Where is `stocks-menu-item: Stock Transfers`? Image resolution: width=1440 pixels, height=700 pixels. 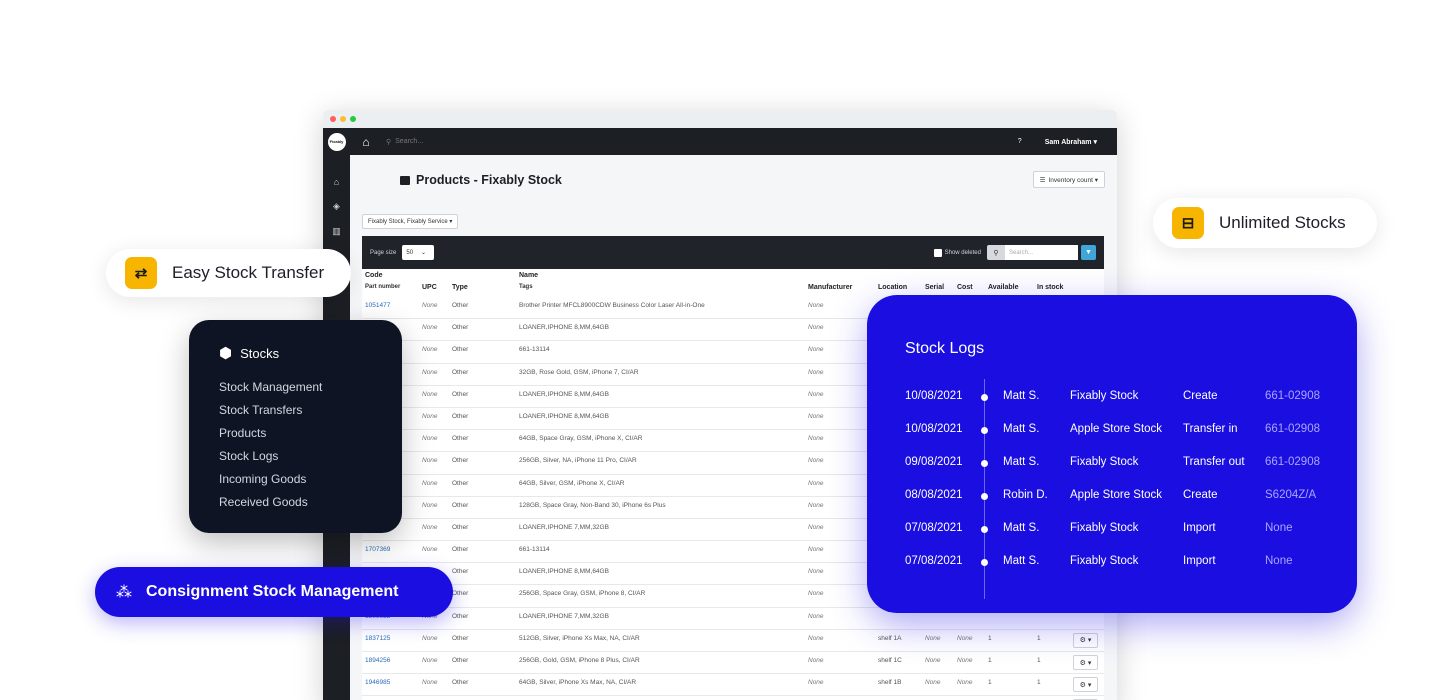 stocks-menu-item: Stock Transfers is located at coordinates (310, 410).